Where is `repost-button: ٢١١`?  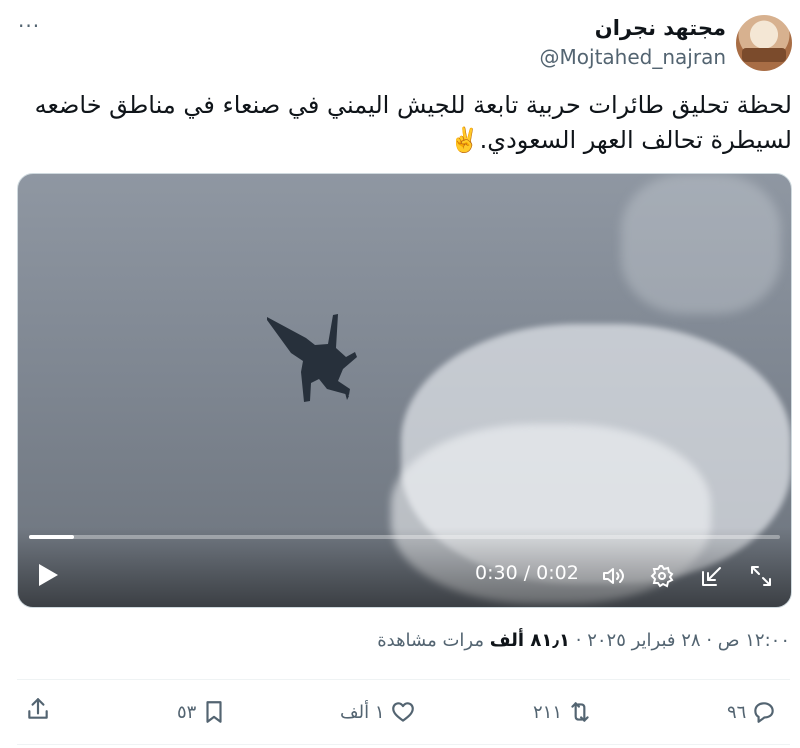
repost-button: ٢١١ is located at coordinates (563, 712).